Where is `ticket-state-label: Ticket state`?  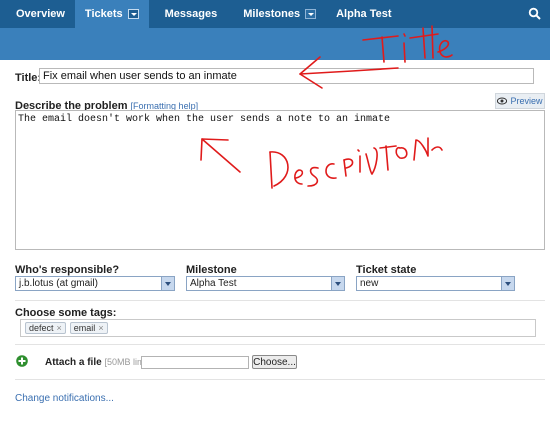 ticket-state-label: Ticket state is located at coordinates (386, 270).